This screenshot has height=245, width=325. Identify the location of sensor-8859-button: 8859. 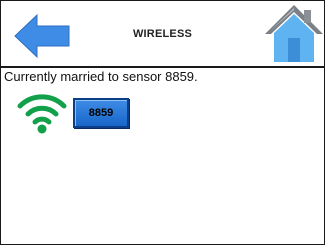
(101, 113).